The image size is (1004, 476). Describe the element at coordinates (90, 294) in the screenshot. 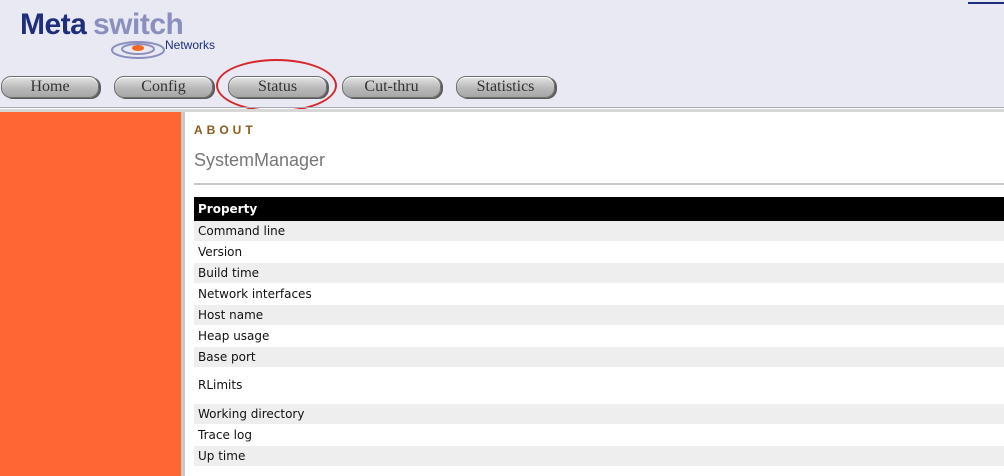

I see `sidebar` at that location.